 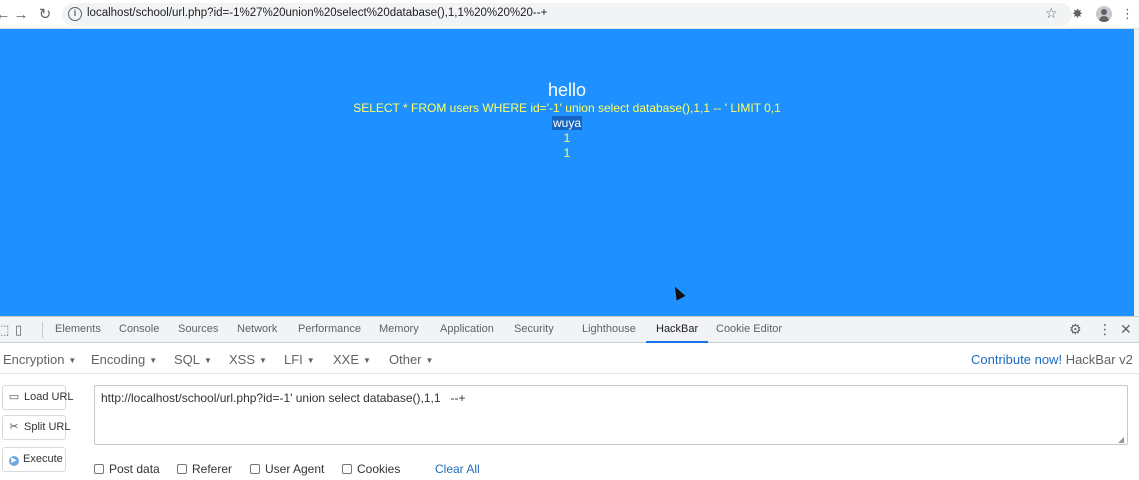 What do you see at coordinates (1127, 14) in the screenshot?
I see `browser-menu-icon: ⋮` at bounding box center [1127, 14].